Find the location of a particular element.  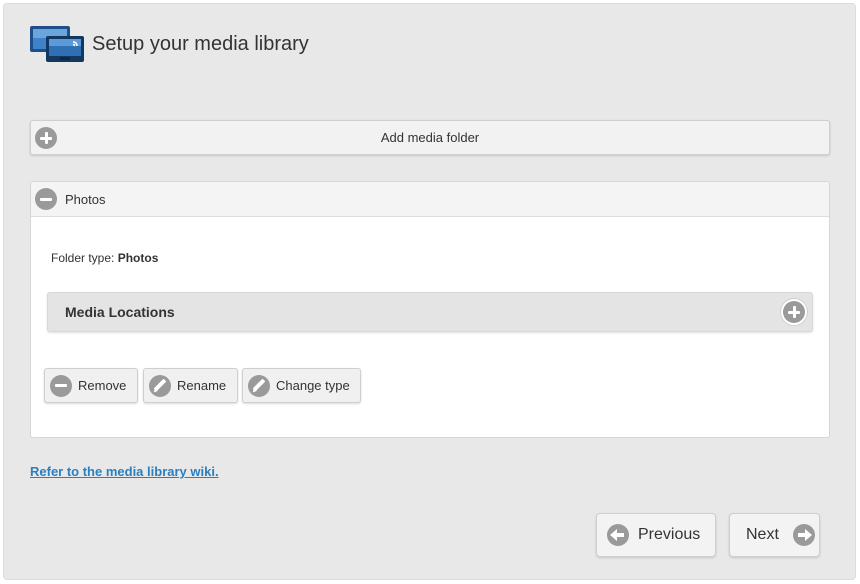

previous-button: Previous is located at coordinates (656, 535).